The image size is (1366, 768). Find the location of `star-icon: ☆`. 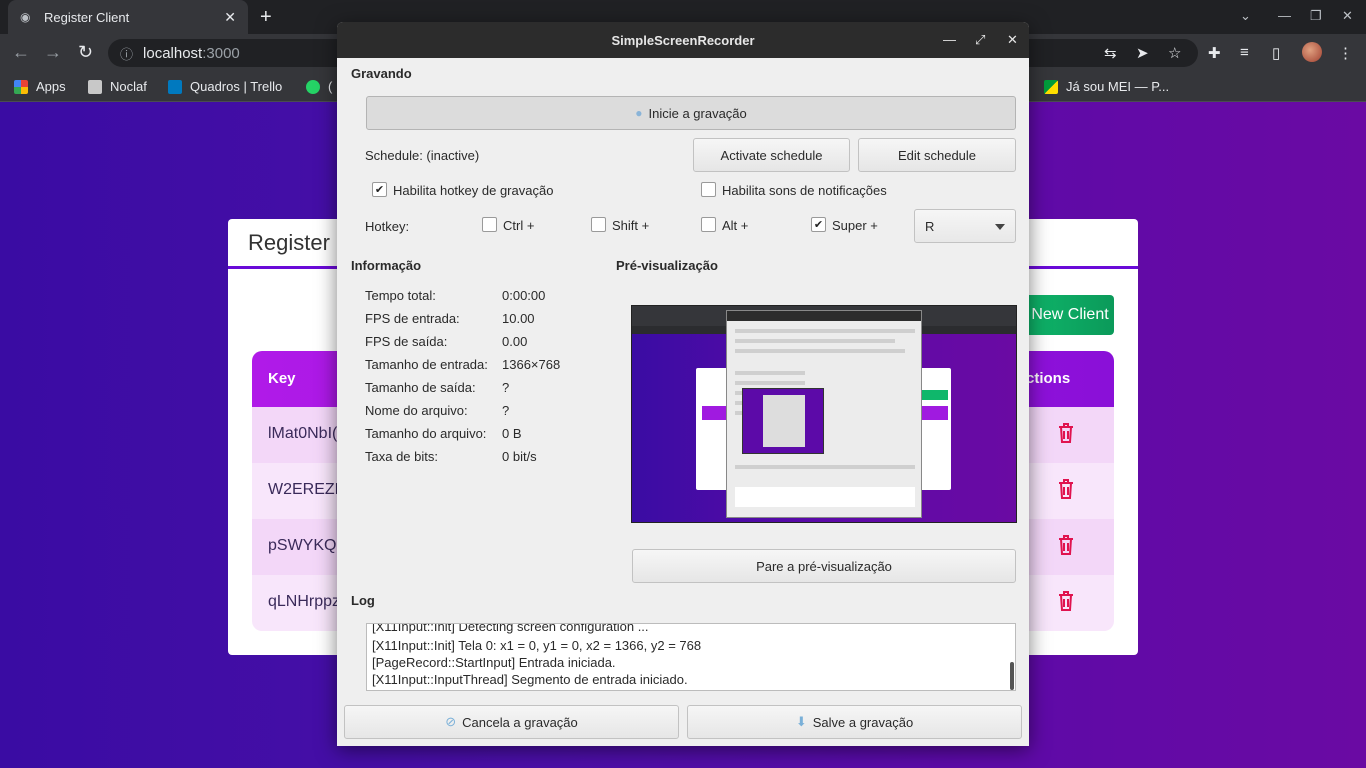

star-icon: ☆ is located at coordinates (1174, 53).